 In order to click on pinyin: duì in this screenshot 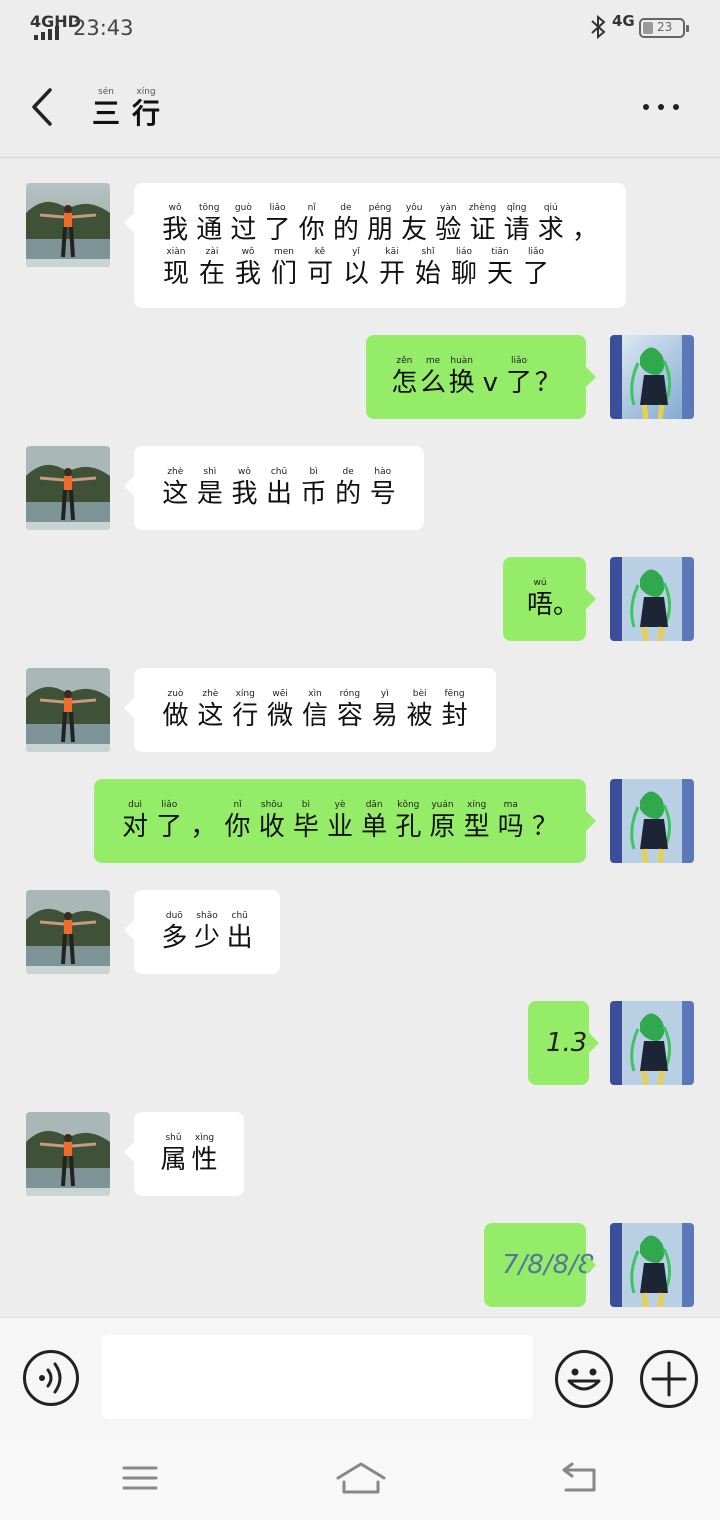, I will do `click(135, 805)`.